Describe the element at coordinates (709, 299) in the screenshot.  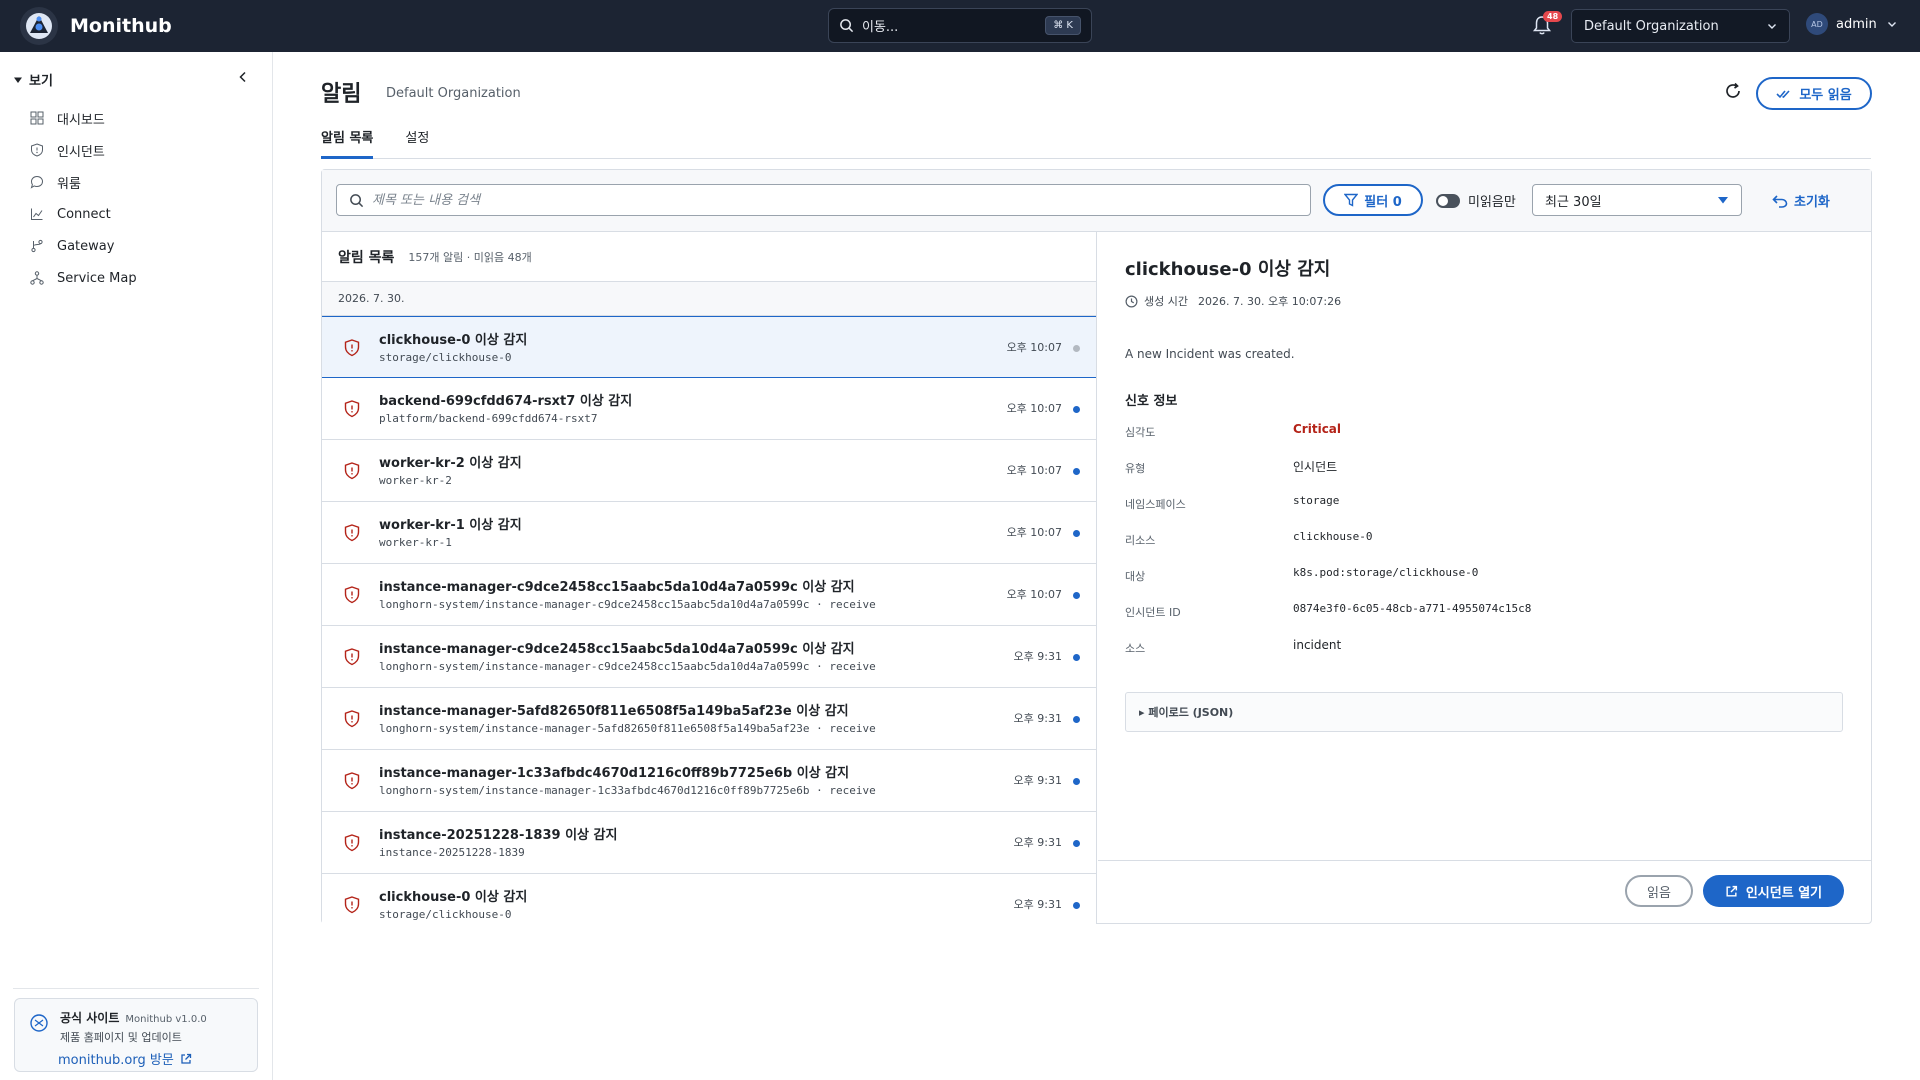
I see `date-group-header: 2026. 7. 30.` at that location.